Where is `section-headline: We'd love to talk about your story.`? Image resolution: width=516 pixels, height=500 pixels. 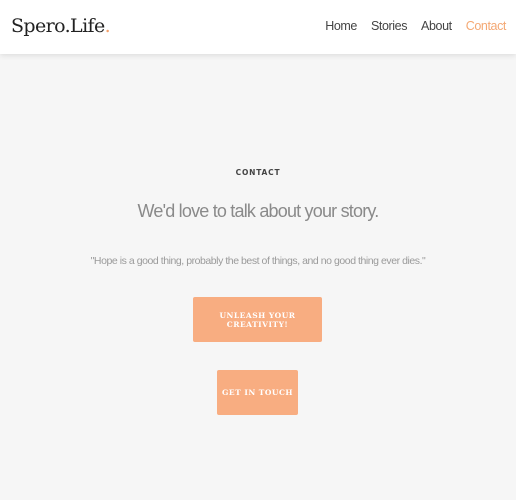 section-headline: We'd love to talk about your story. is located at coordinates (258, 211).